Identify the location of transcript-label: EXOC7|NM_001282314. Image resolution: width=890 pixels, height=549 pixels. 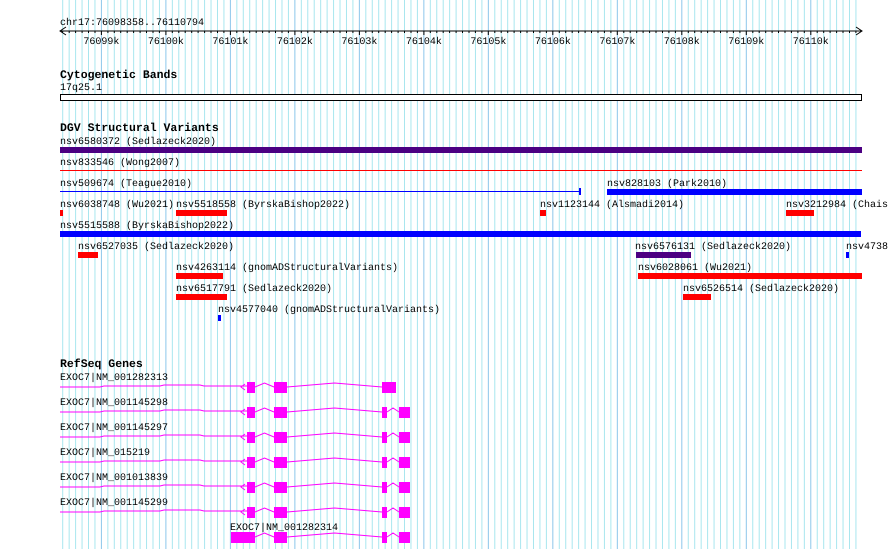
(284, 528).